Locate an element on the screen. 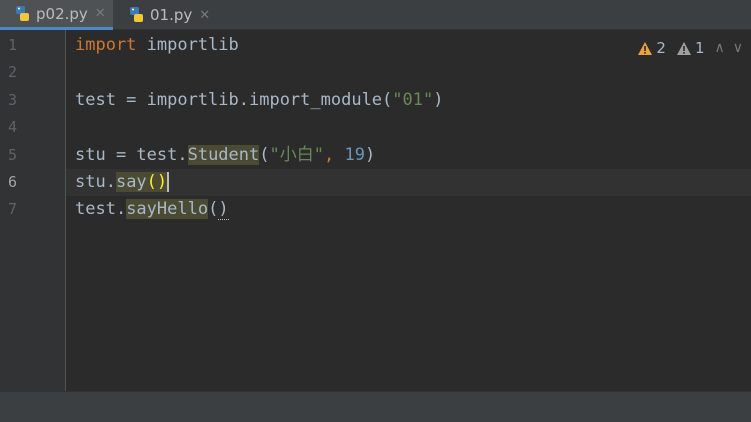 The image size is (751, 422). tab-p02-py: p02.py ✕ is located at coordinates (56, 15).